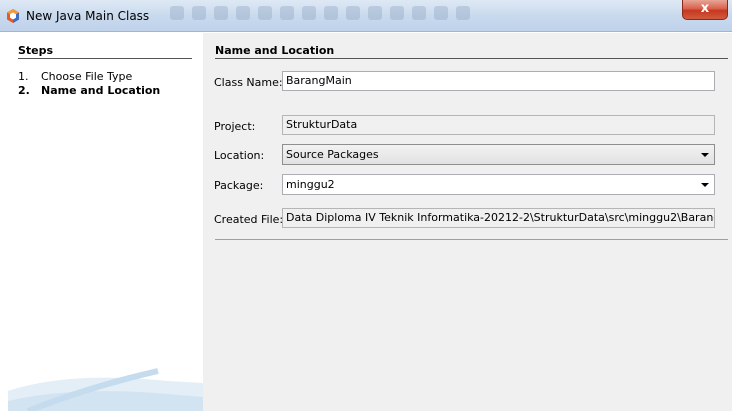  I want to click on step-choose-file-type: 1. Choose File Type, so click(75, 76).